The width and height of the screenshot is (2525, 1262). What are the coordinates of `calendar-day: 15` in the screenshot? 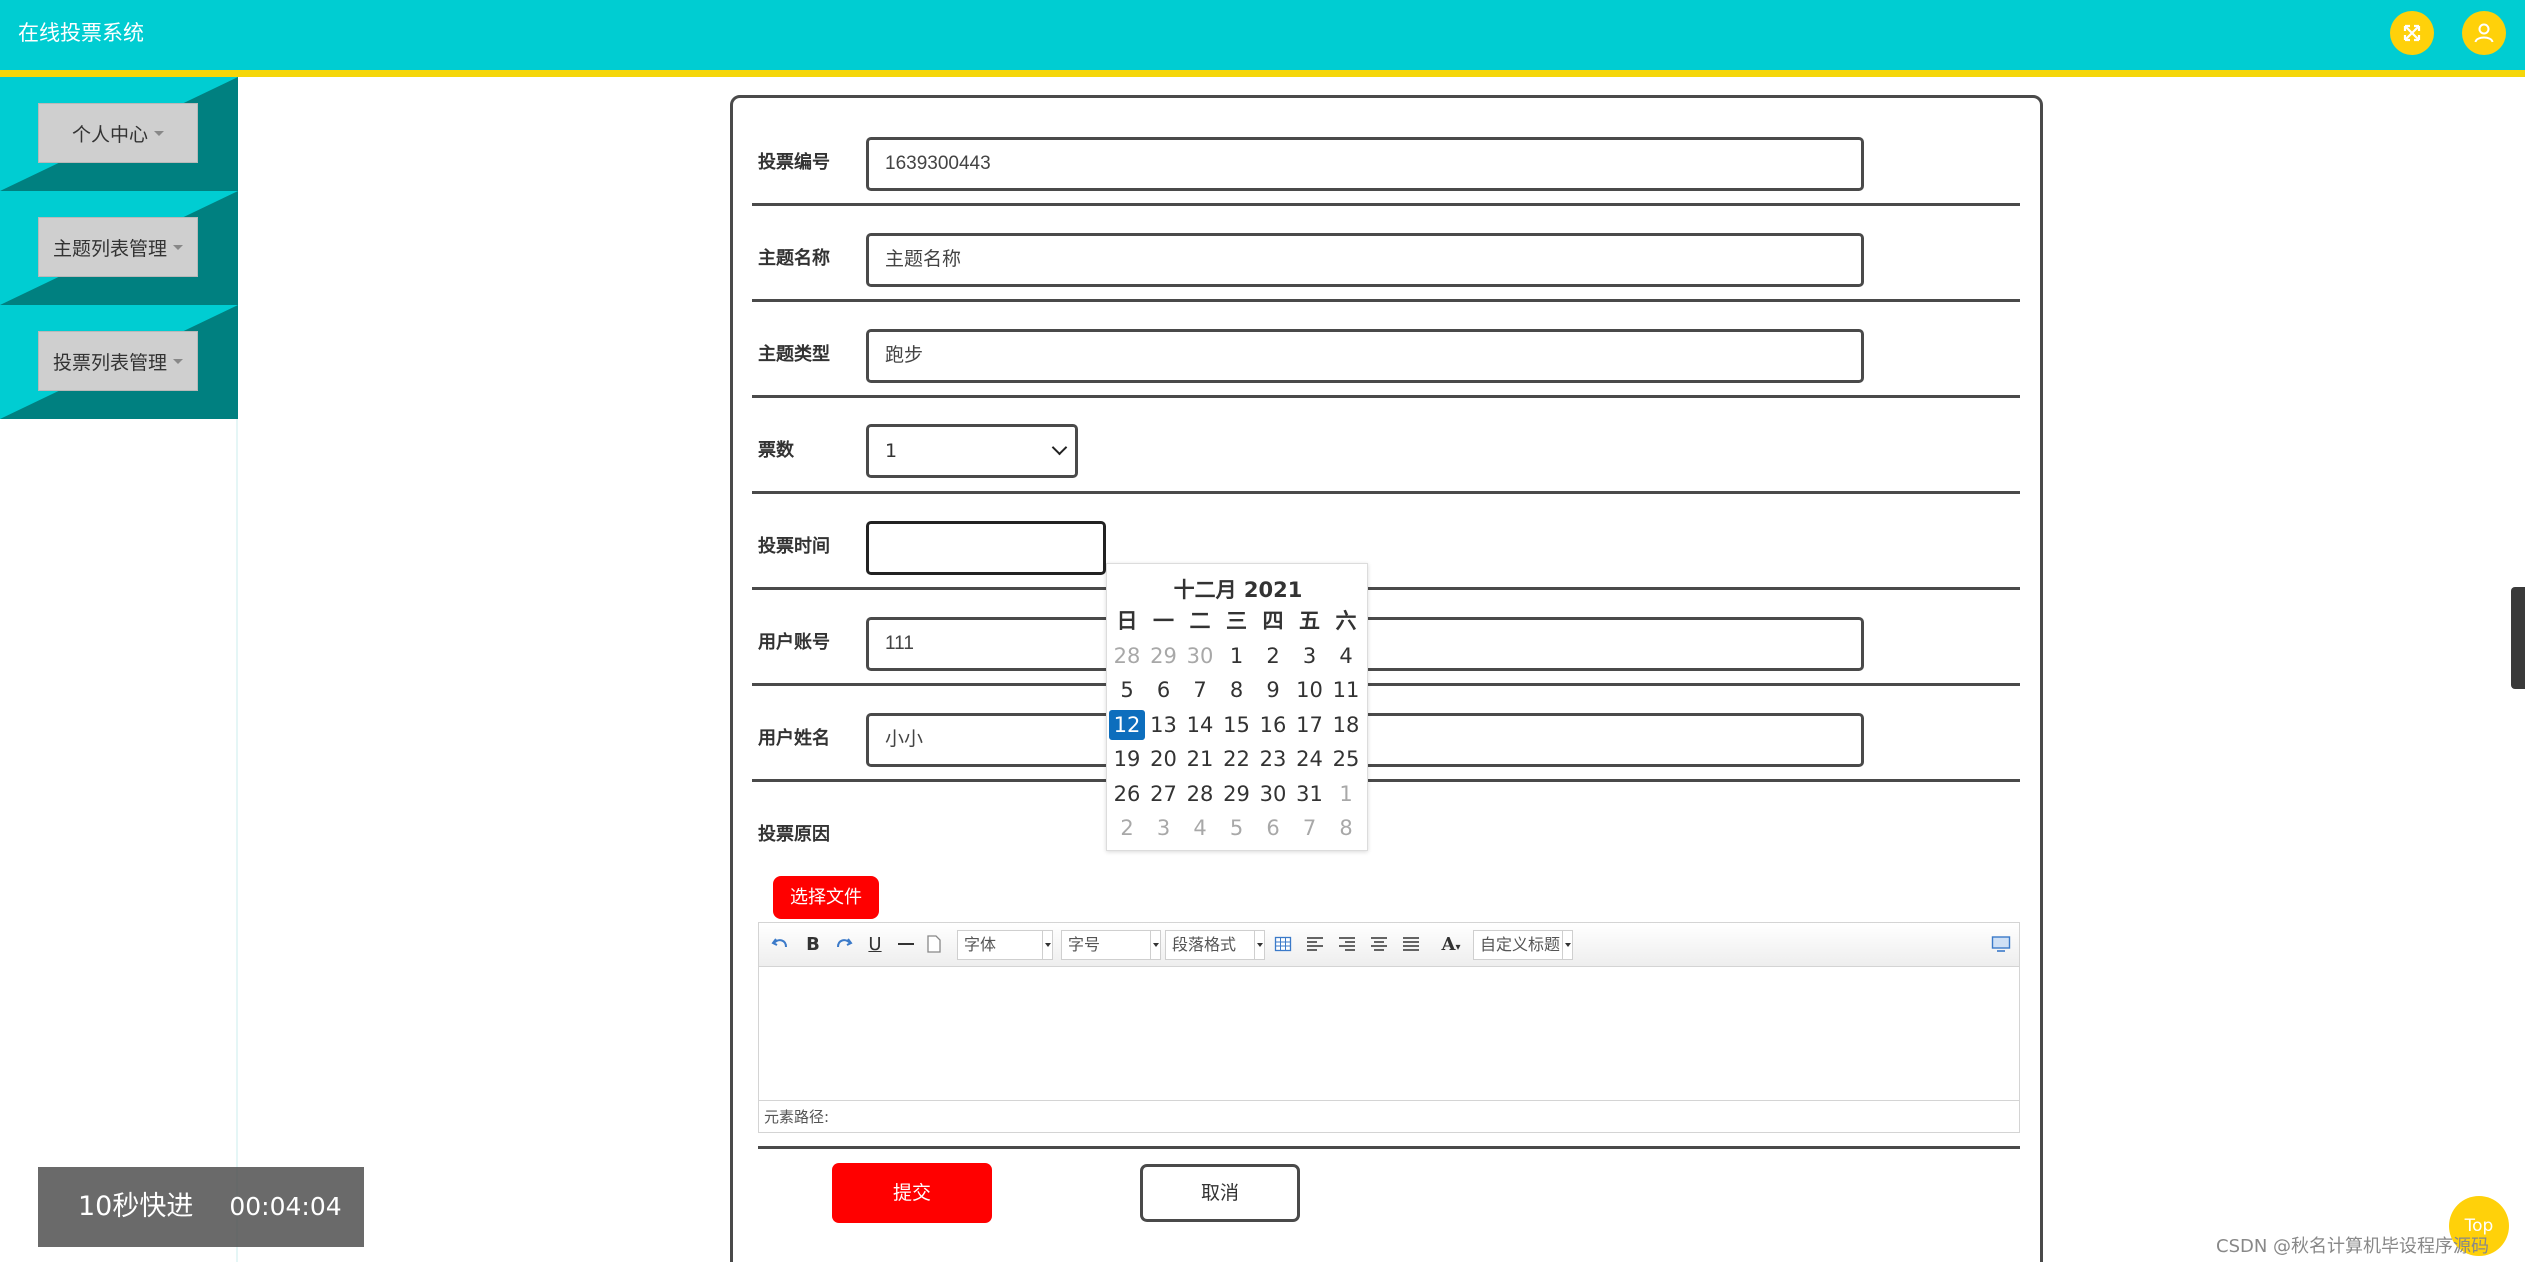 It's located at (1237, 725).